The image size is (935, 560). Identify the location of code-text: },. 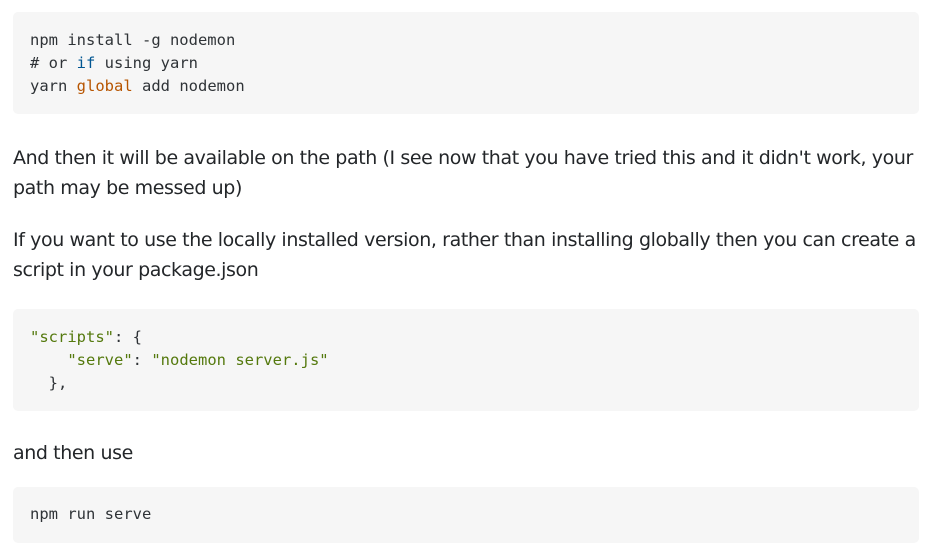
(49, 383).